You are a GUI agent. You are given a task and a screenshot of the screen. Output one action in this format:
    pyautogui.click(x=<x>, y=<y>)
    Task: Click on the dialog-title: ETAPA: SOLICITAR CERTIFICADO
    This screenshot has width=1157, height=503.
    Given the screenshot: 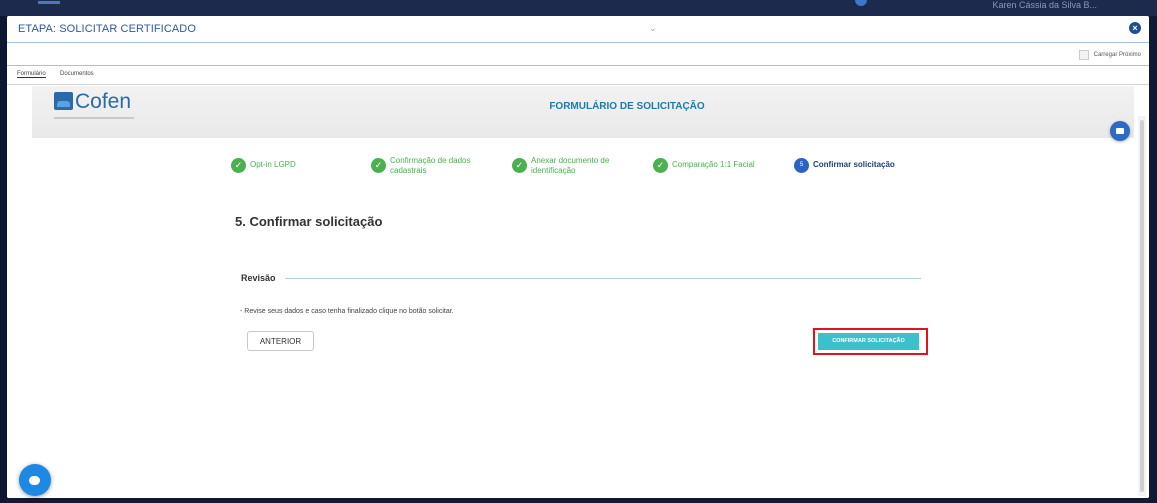 What is the action you would take?
    pyautogui.click(x=107, y=29)
    